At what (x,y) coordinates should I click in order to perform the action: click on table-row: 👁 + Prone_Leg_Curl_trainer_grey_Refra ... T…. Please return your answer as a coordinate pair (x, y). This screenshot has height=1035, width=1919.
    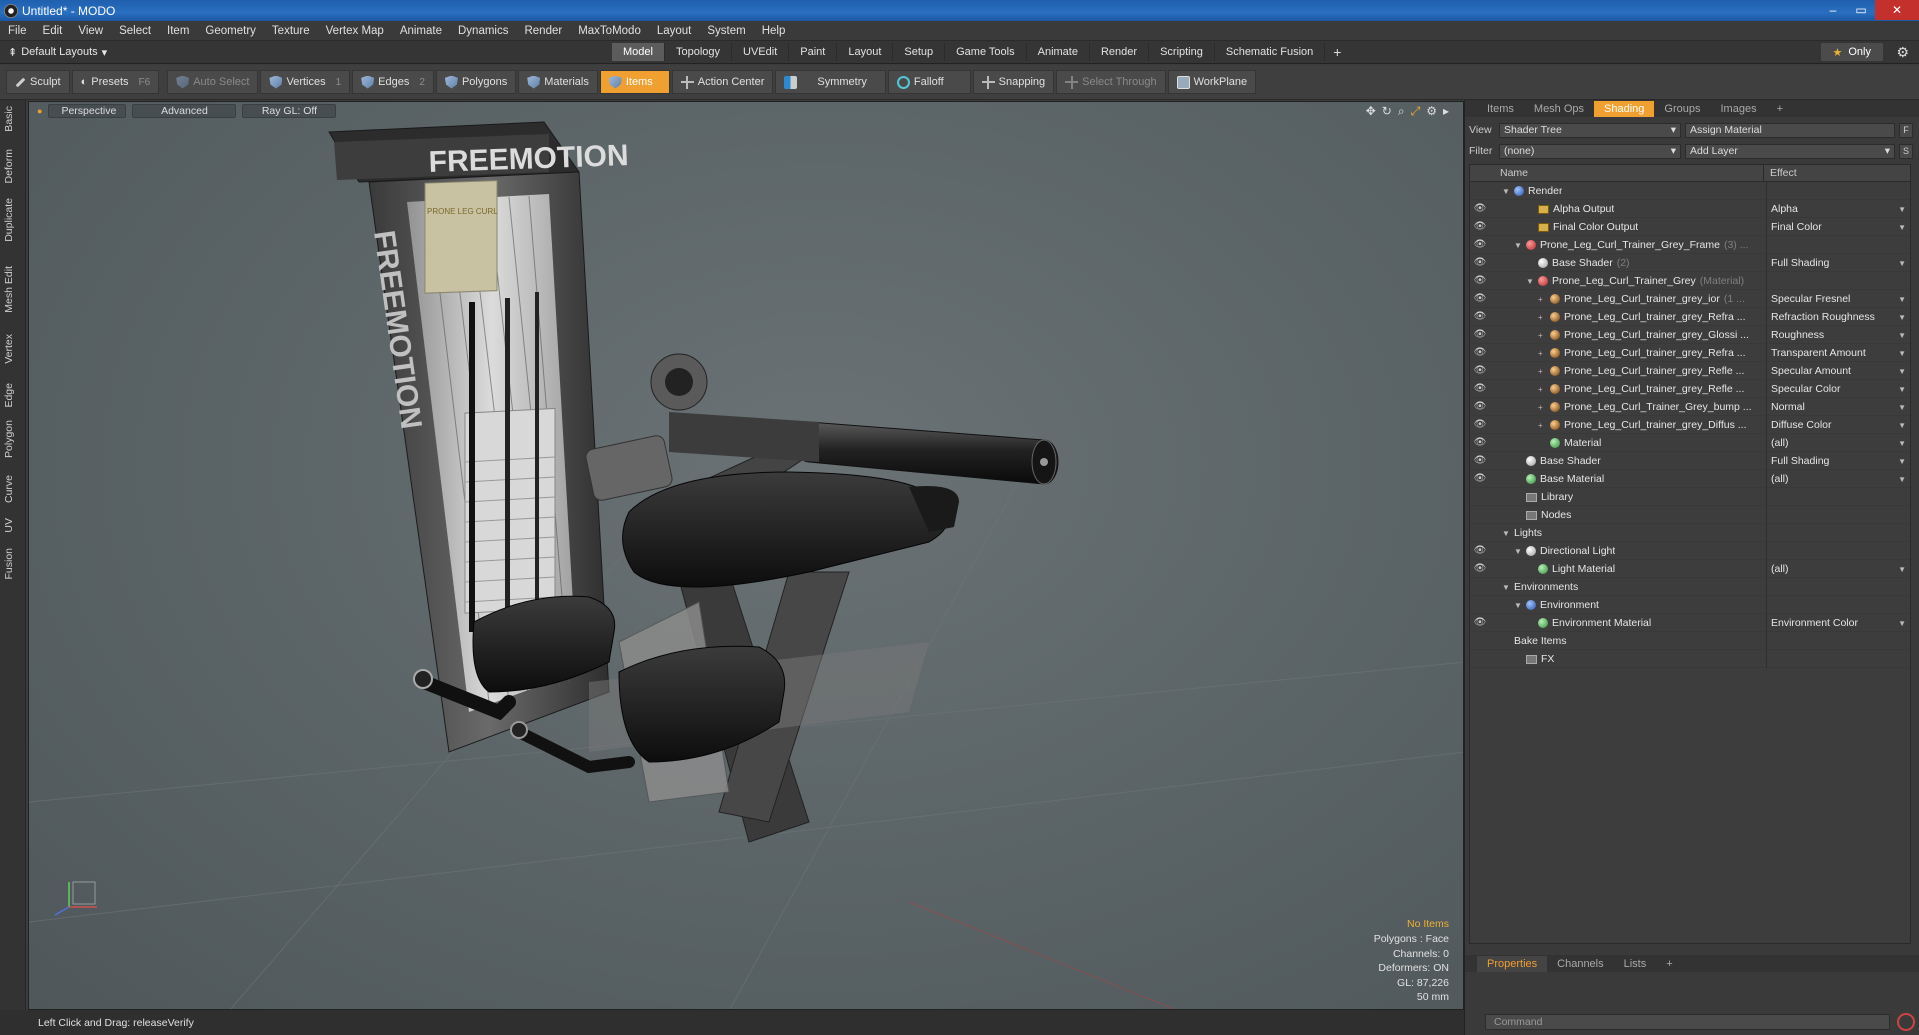
    Looking at the image, I should click on (1690, 353).